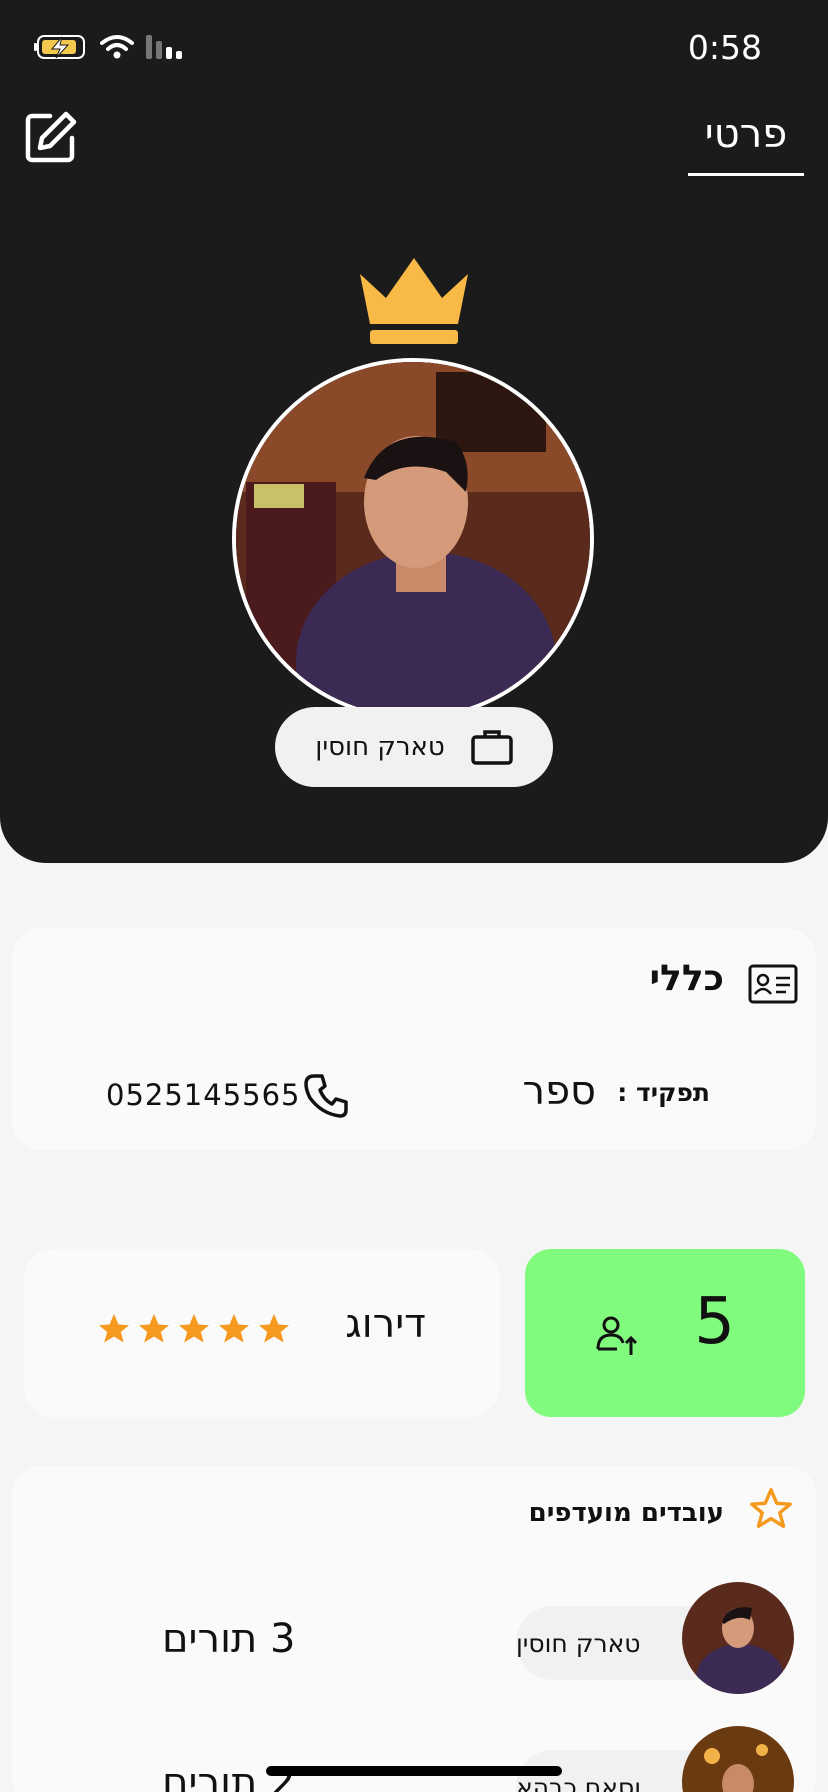 This screenshot has width=828, height=1792. What do you see at coordinates (663, 1092) in the screenshot?
I see `role-label: תפקיד :` at bounding box center [663, 1092].